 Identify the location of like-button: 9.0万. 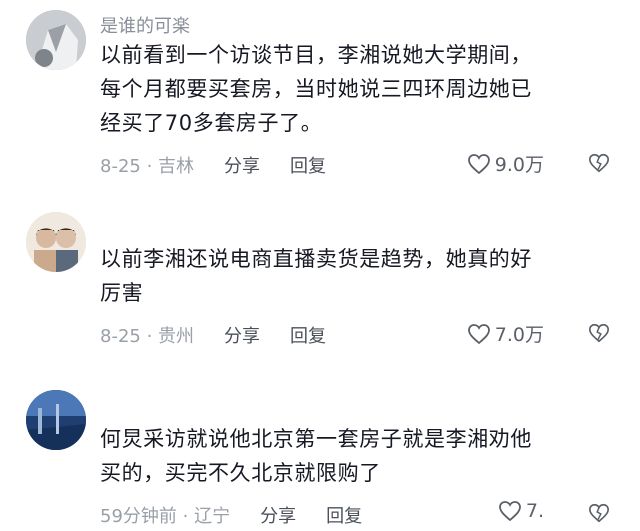
(505, 163).